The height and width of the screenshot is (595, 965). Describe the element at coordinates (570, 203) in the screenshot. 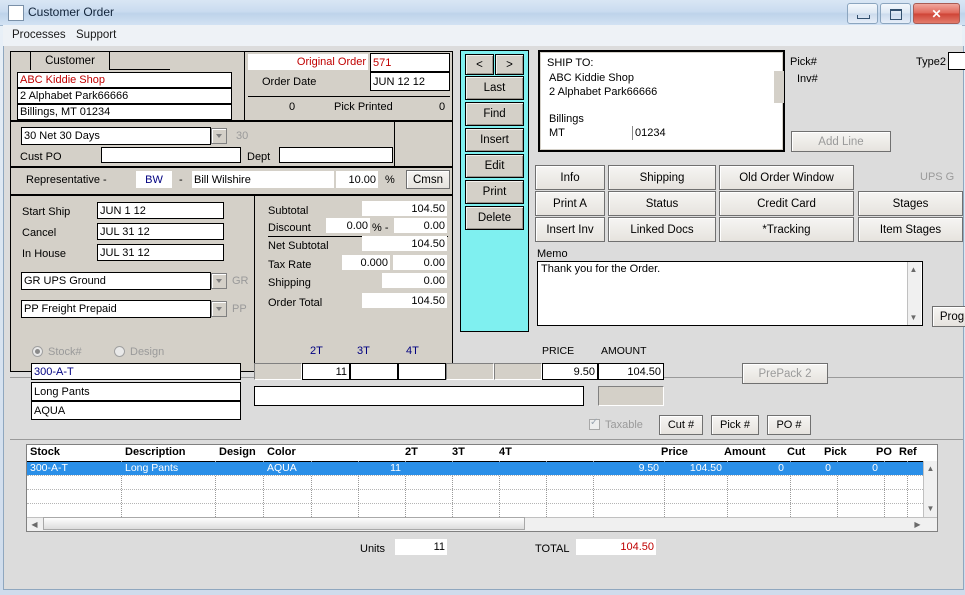

I see `print-a-button: Print A` at that location.